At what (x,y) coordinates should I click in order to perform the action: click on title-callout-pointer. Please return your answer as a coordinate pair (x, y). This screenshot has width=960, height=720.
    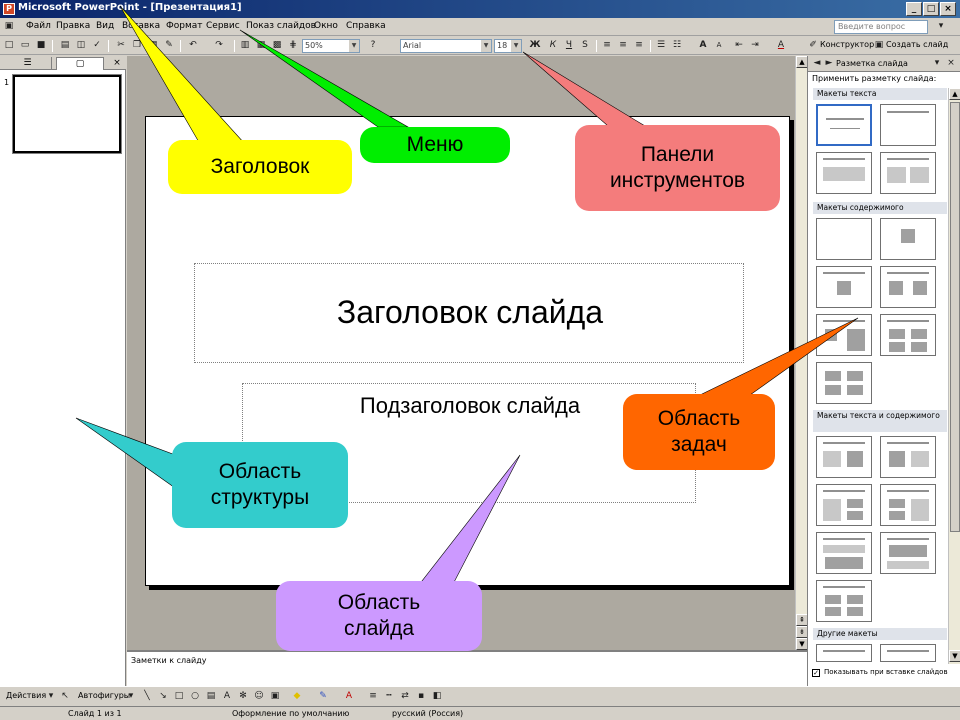
    Looking at the image, I should click on (182, 75).